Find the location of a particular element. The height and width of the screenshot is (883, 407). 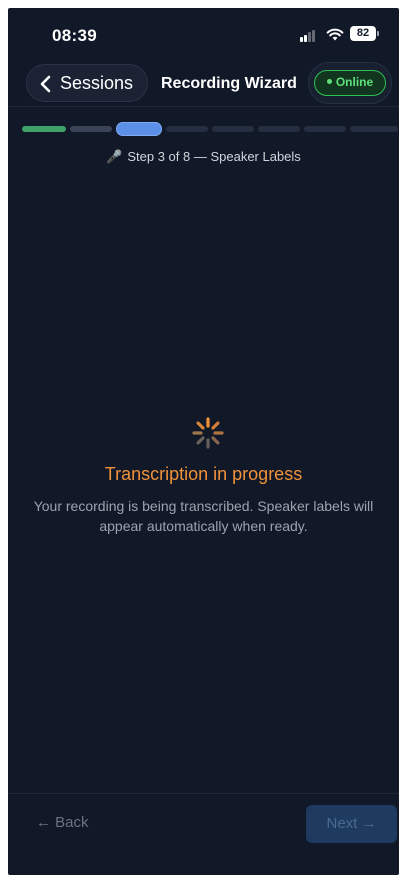

status-bar: 08:39 82 is located at coordinates (203, 34).